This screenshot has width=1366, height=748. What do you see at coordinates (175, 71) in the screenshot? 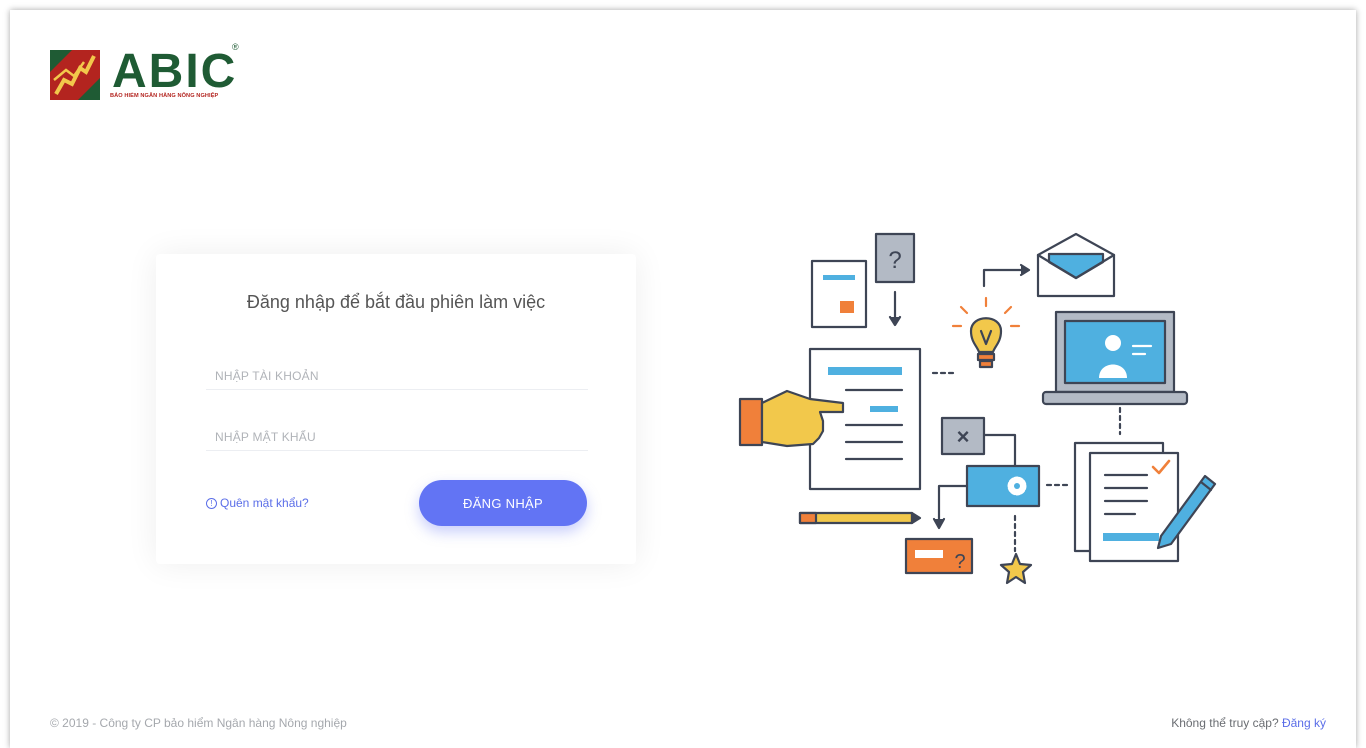
I see `logo-wordmark: ABIC` at bounding box center [175, 71].